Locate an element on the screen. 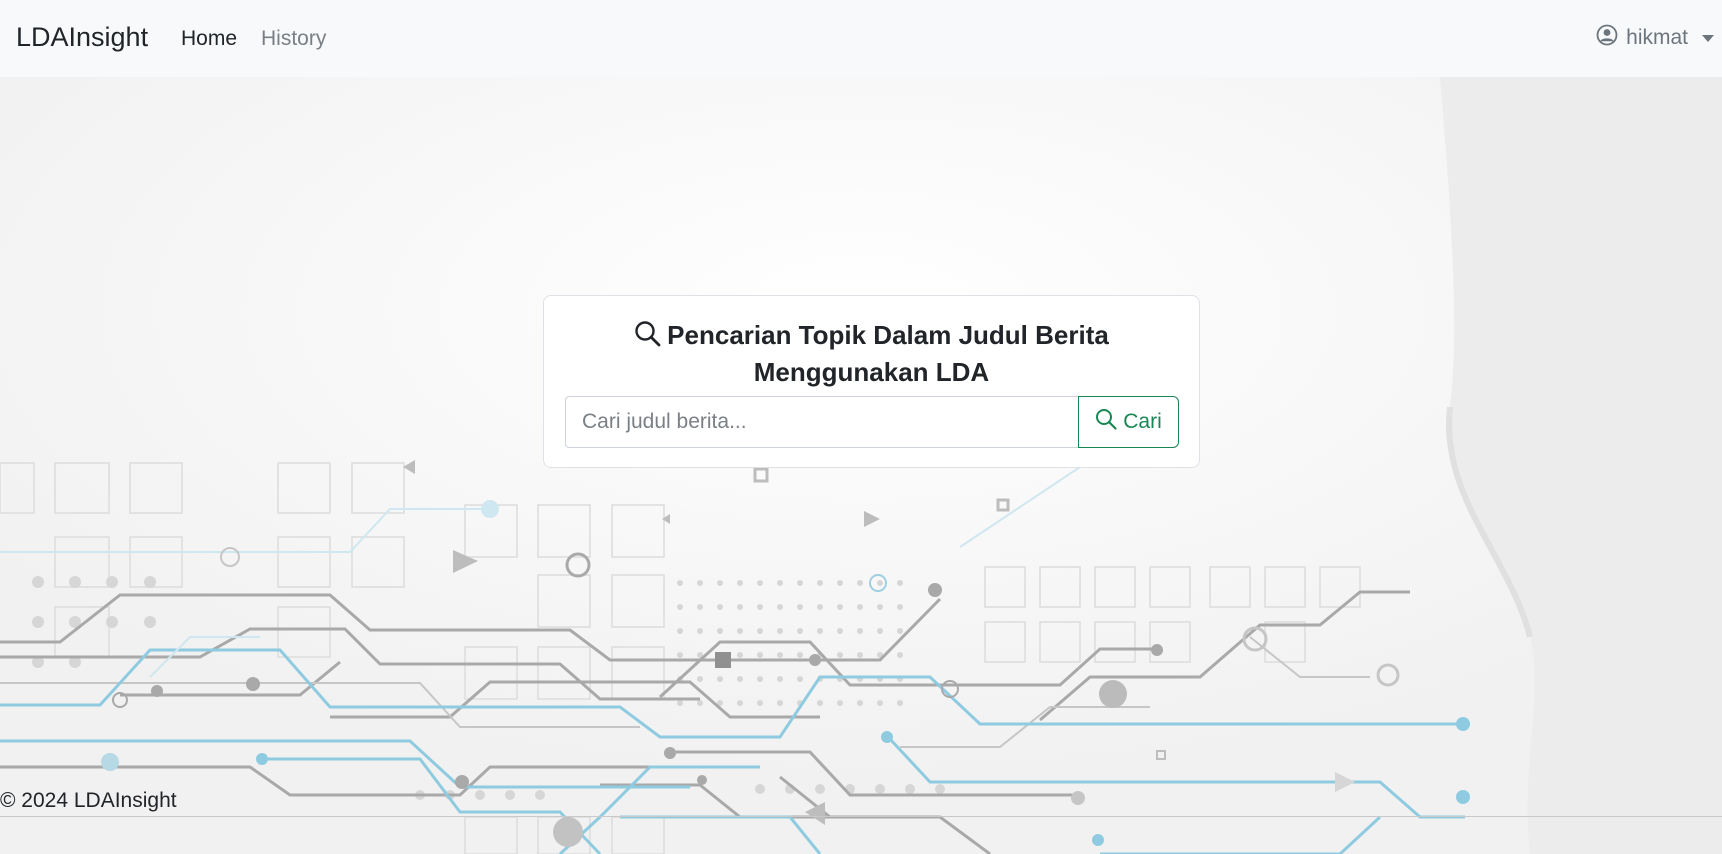  nav-link-home: Home is located at coordinates (209, 39).